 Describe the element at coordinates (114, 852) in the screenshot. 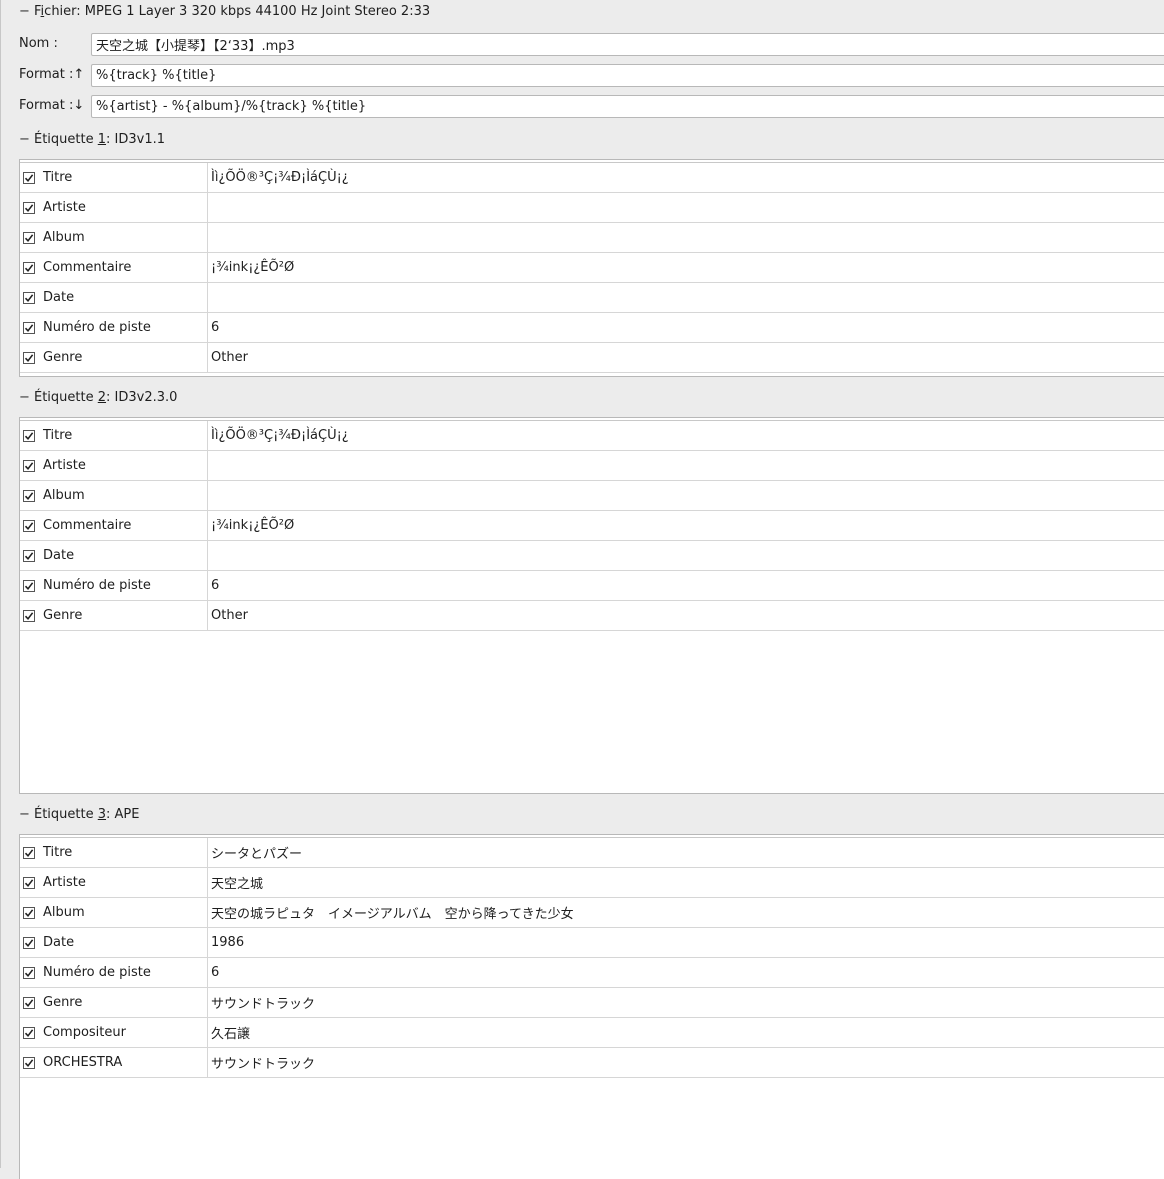

I see `field-cell: Titre` at that location.